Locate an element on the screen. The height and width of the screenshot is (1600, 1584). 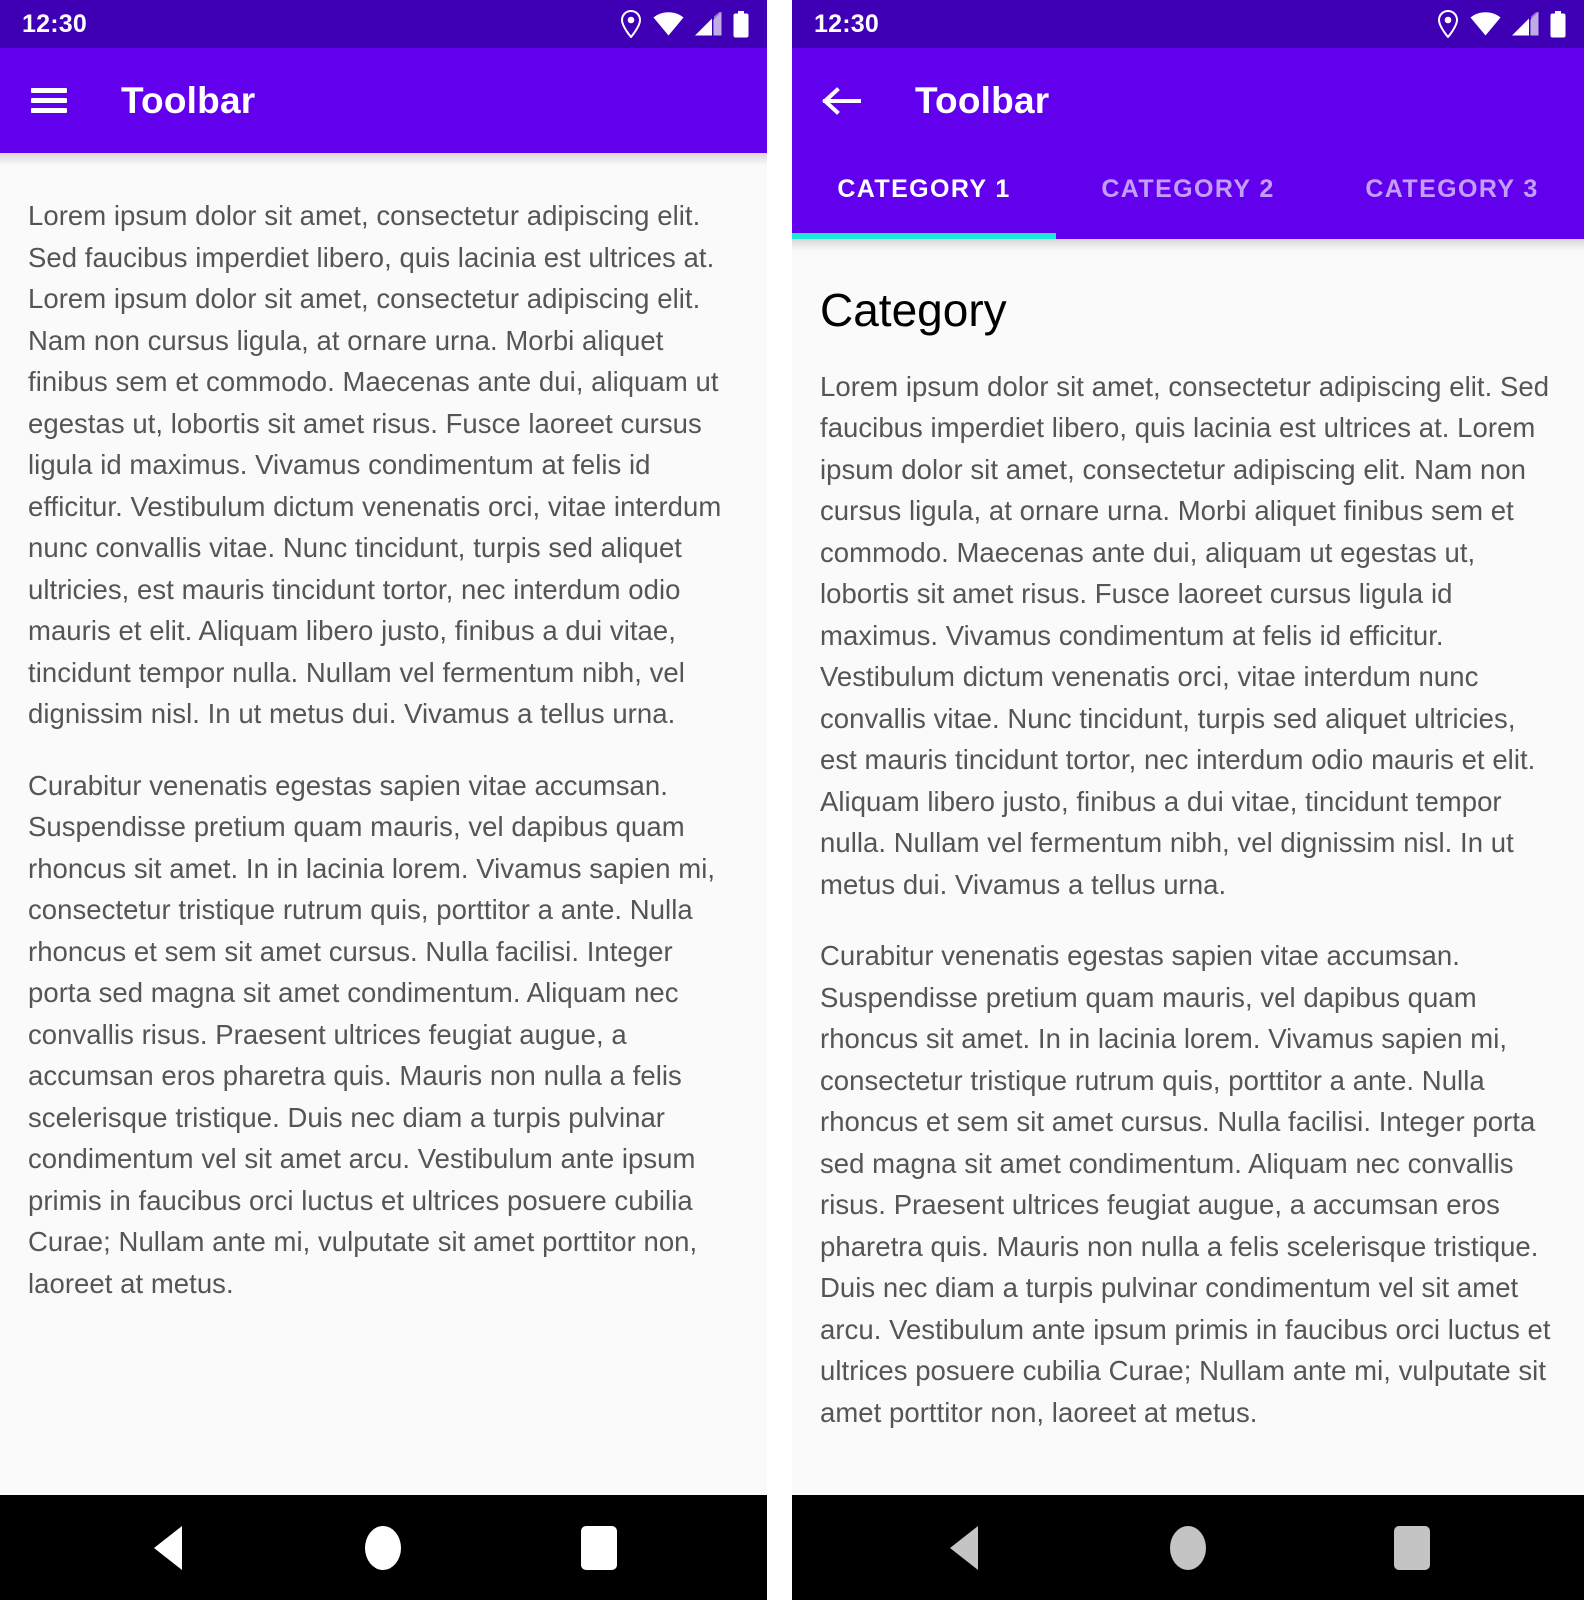
tab-category-1: CATEGORY 1 is located at coordinates (924, 196).